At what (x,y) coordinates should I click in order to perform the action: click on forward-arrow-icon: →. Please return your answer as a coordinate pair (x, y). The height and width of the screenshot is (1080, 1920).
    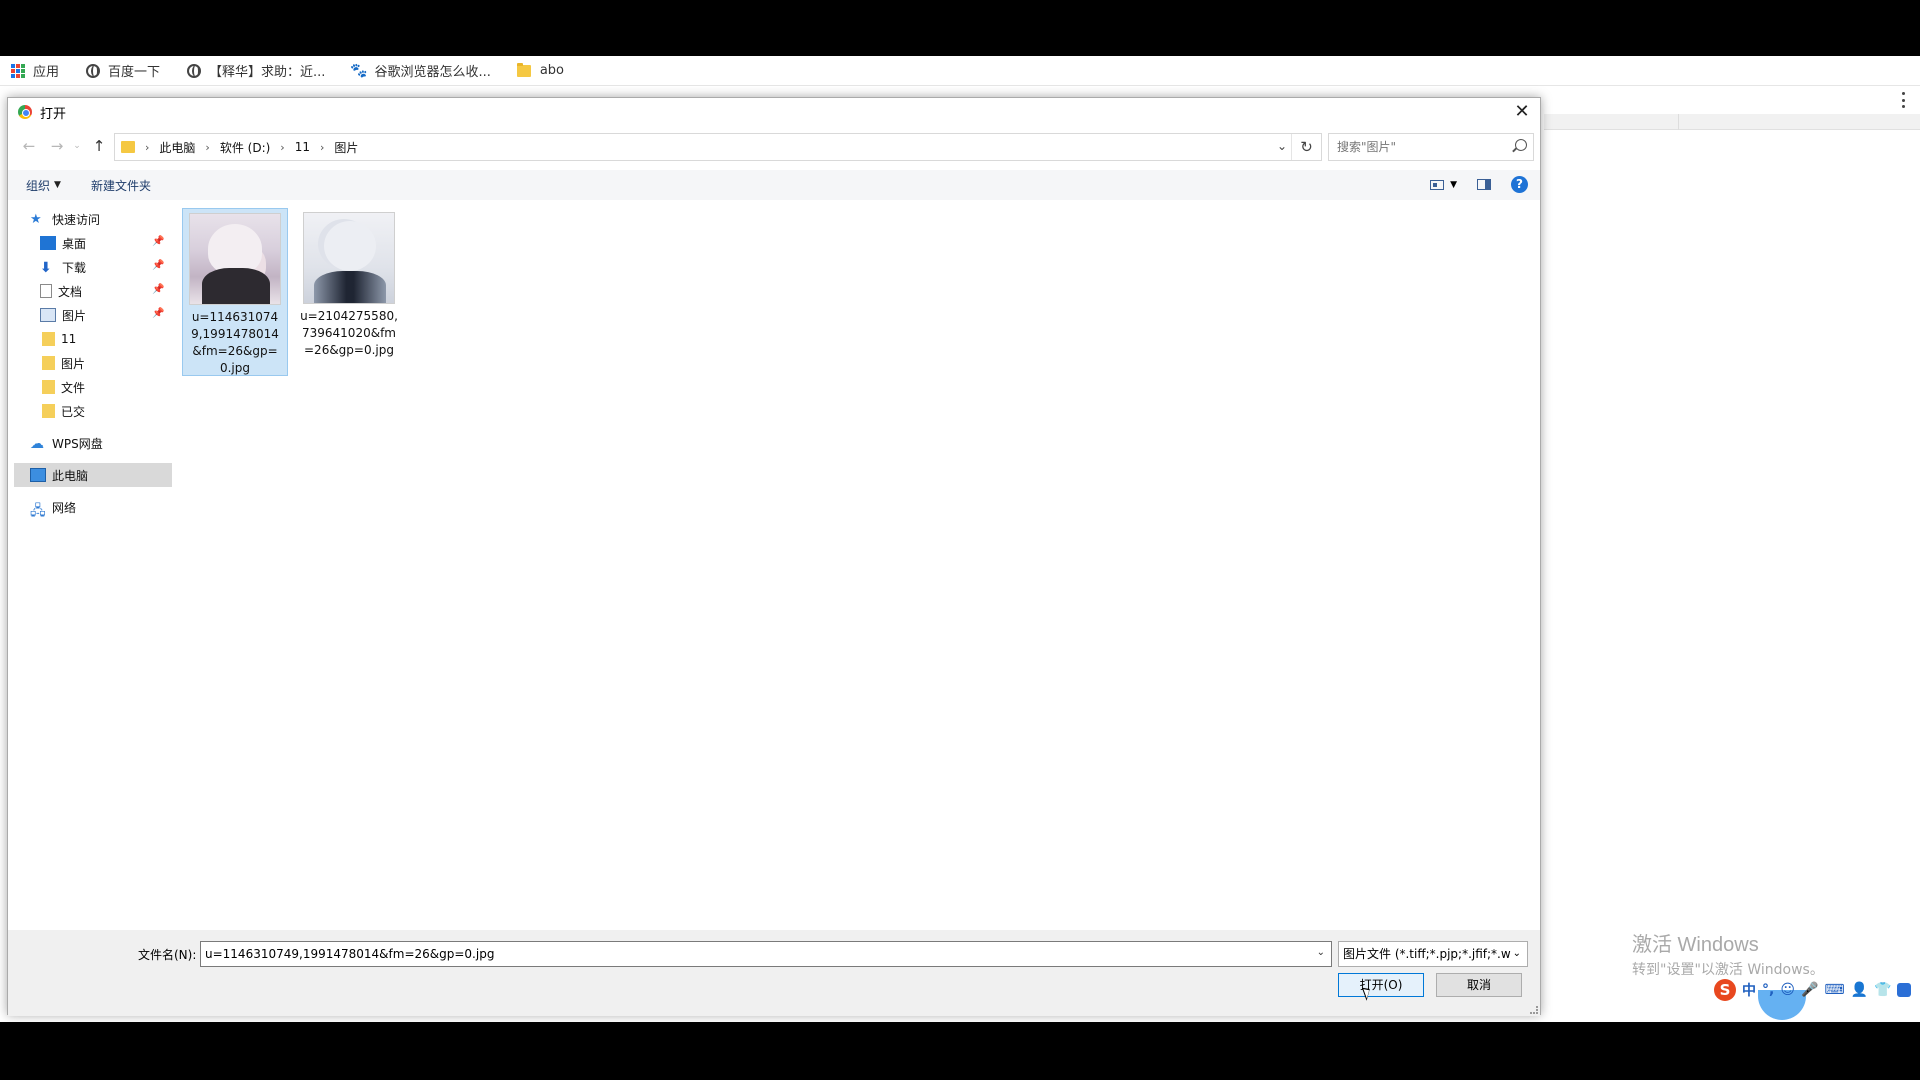
    Looking at the image, I should click on (57, 146).